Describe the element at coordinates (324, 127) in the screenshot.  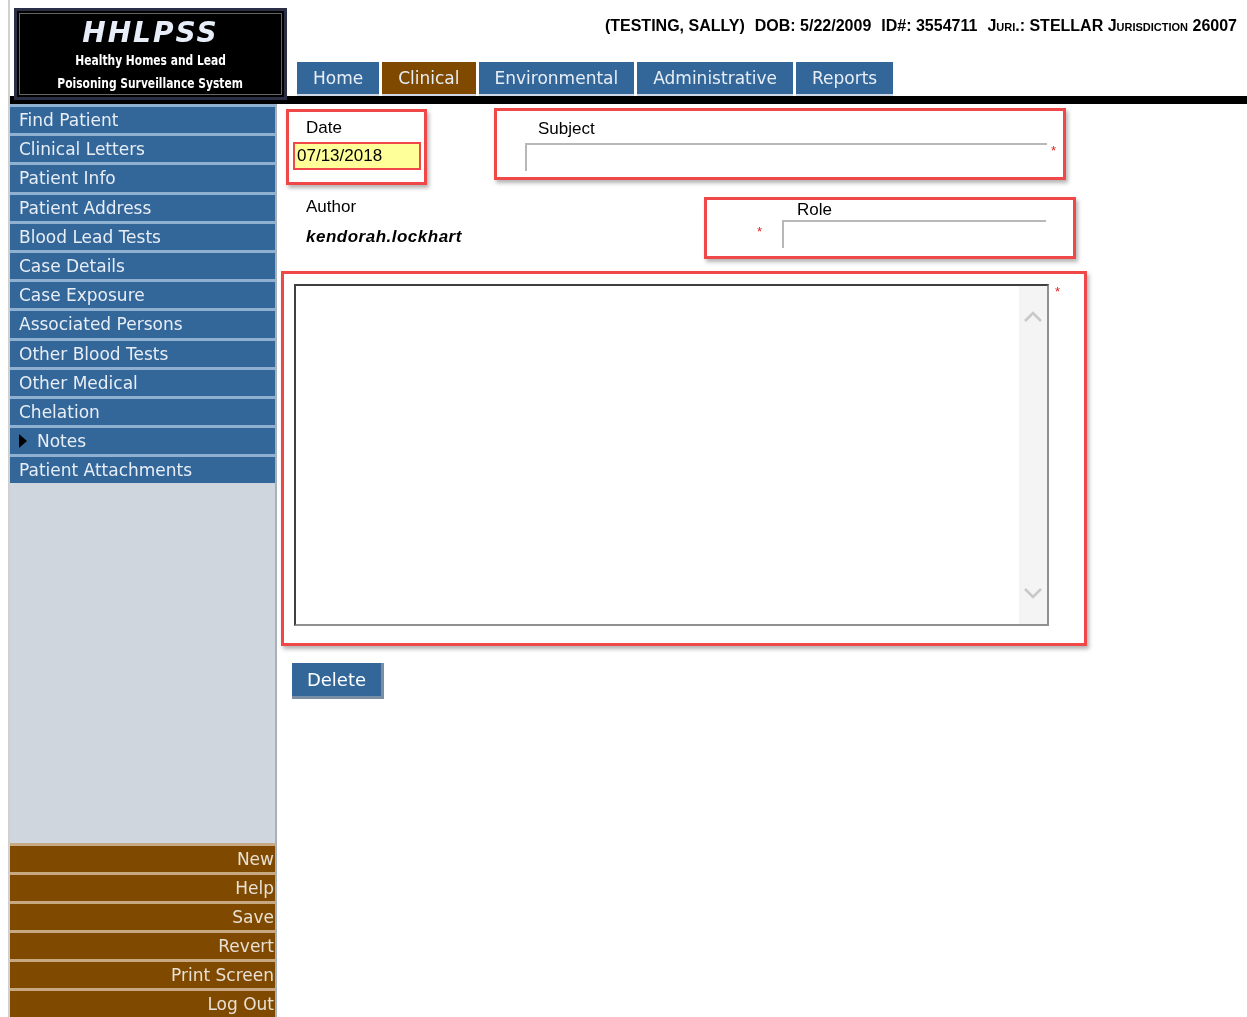
I see `date-label: Date` at that location.